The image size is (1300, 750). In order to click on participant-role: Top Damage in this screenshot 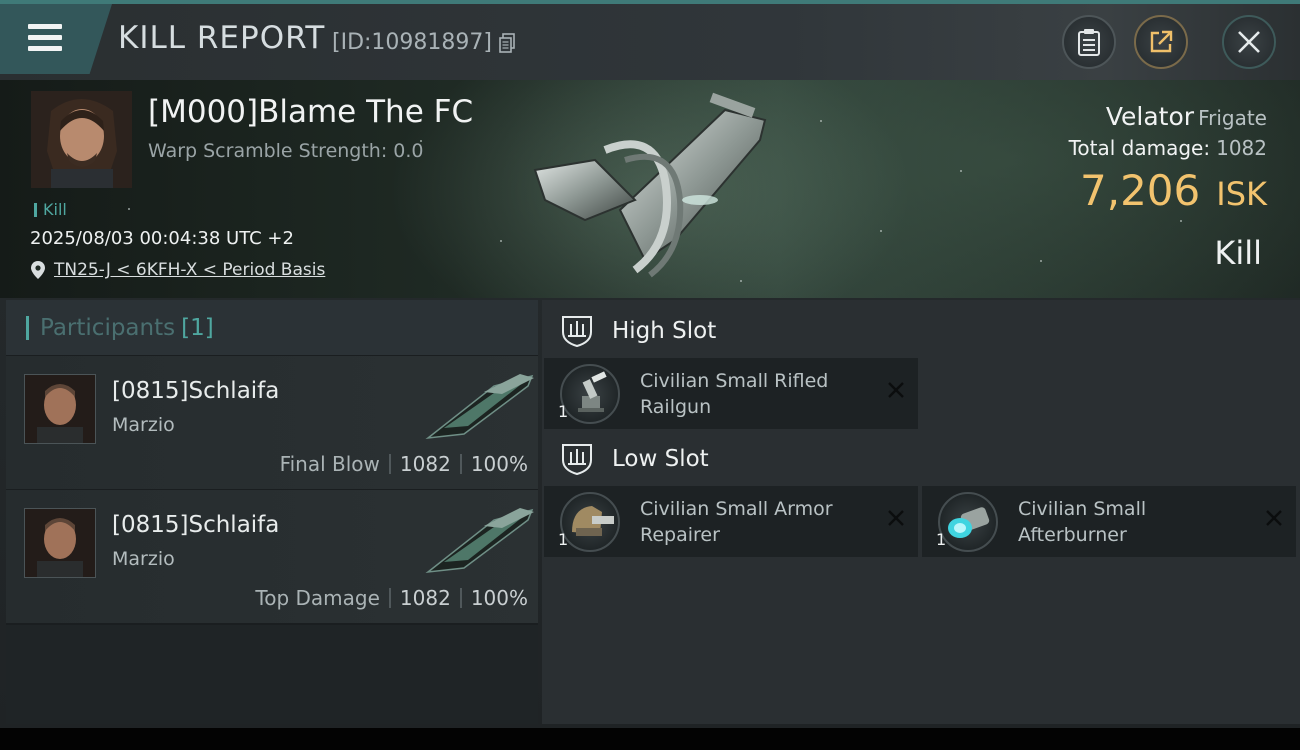, I will do `click(317, 598)`.